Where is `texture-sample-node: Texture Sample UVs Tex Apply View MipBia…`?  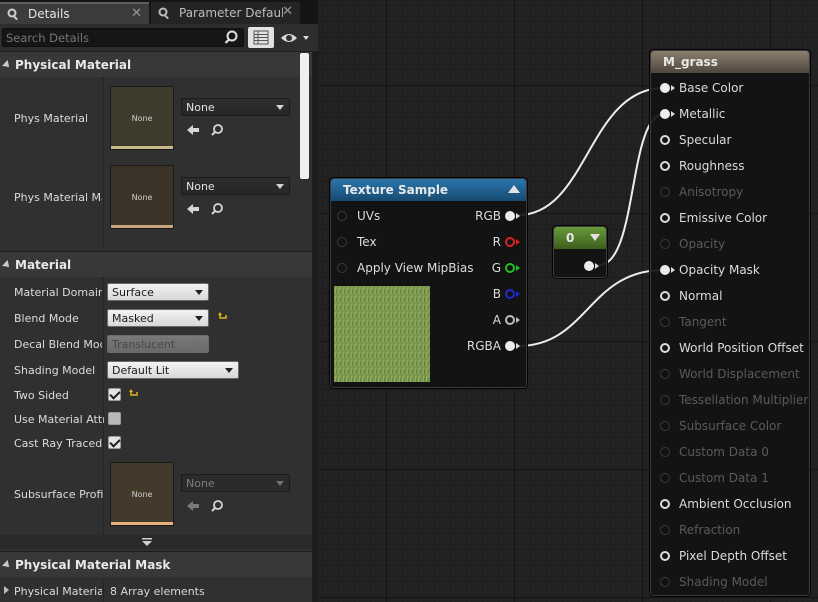 texture-sample-node: Texture Sample UVs Tex Apply View MipBia… is located at coordinates (428, 283).